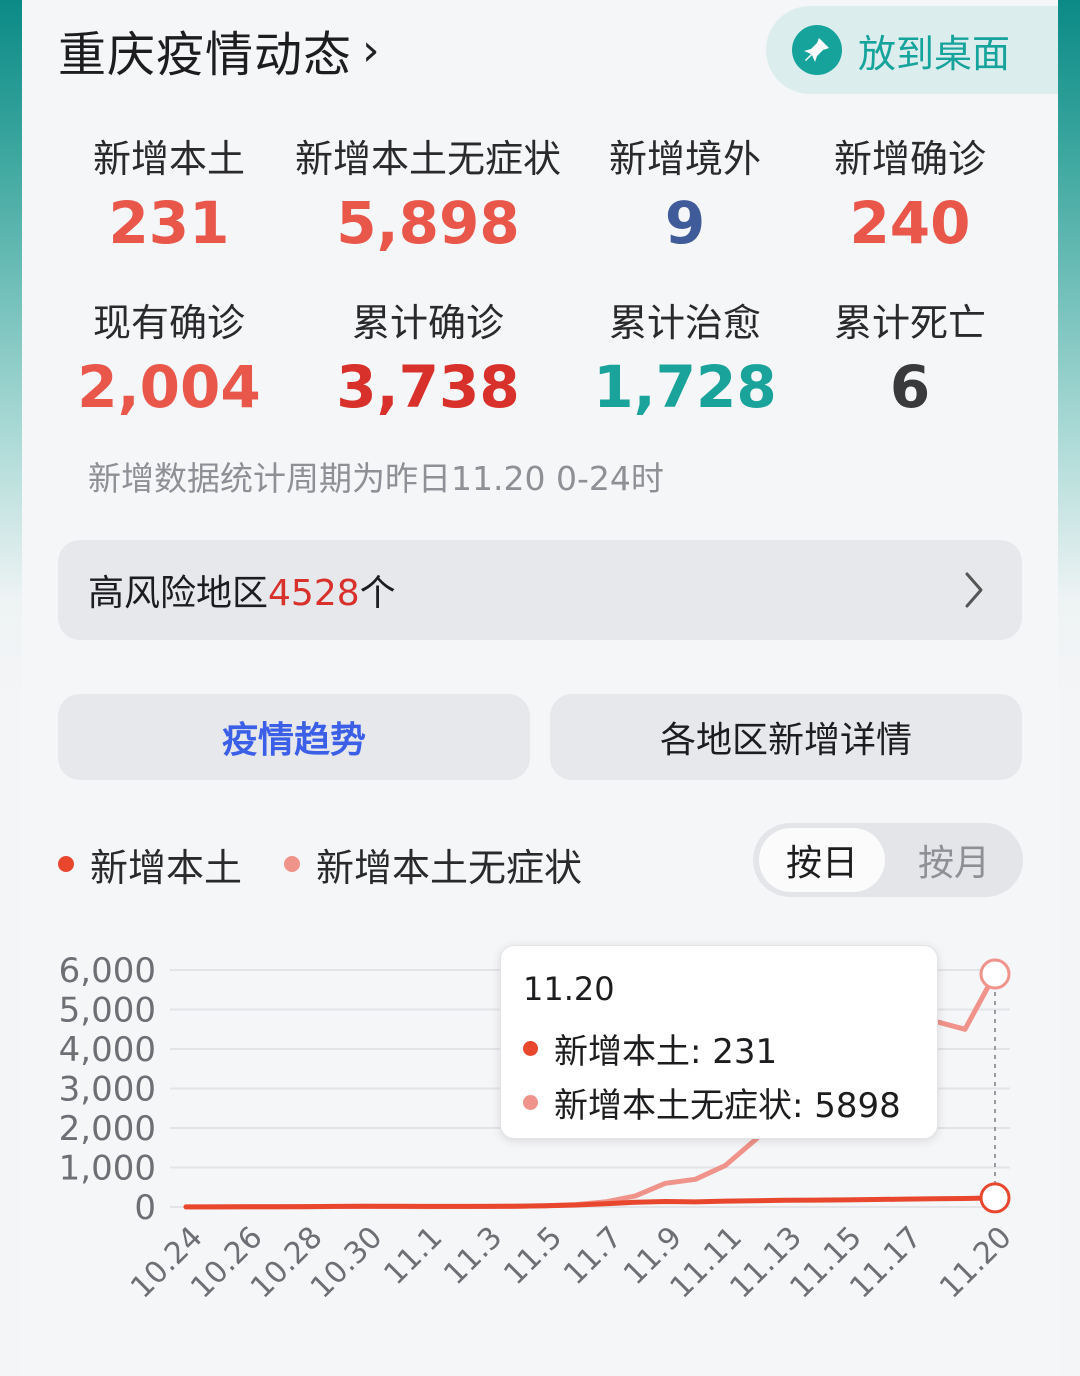 The height and width of the screenshot is (1376, 1080). I want to click on high-risk-area-row: 高风险地区4528个, so click(540, 590).